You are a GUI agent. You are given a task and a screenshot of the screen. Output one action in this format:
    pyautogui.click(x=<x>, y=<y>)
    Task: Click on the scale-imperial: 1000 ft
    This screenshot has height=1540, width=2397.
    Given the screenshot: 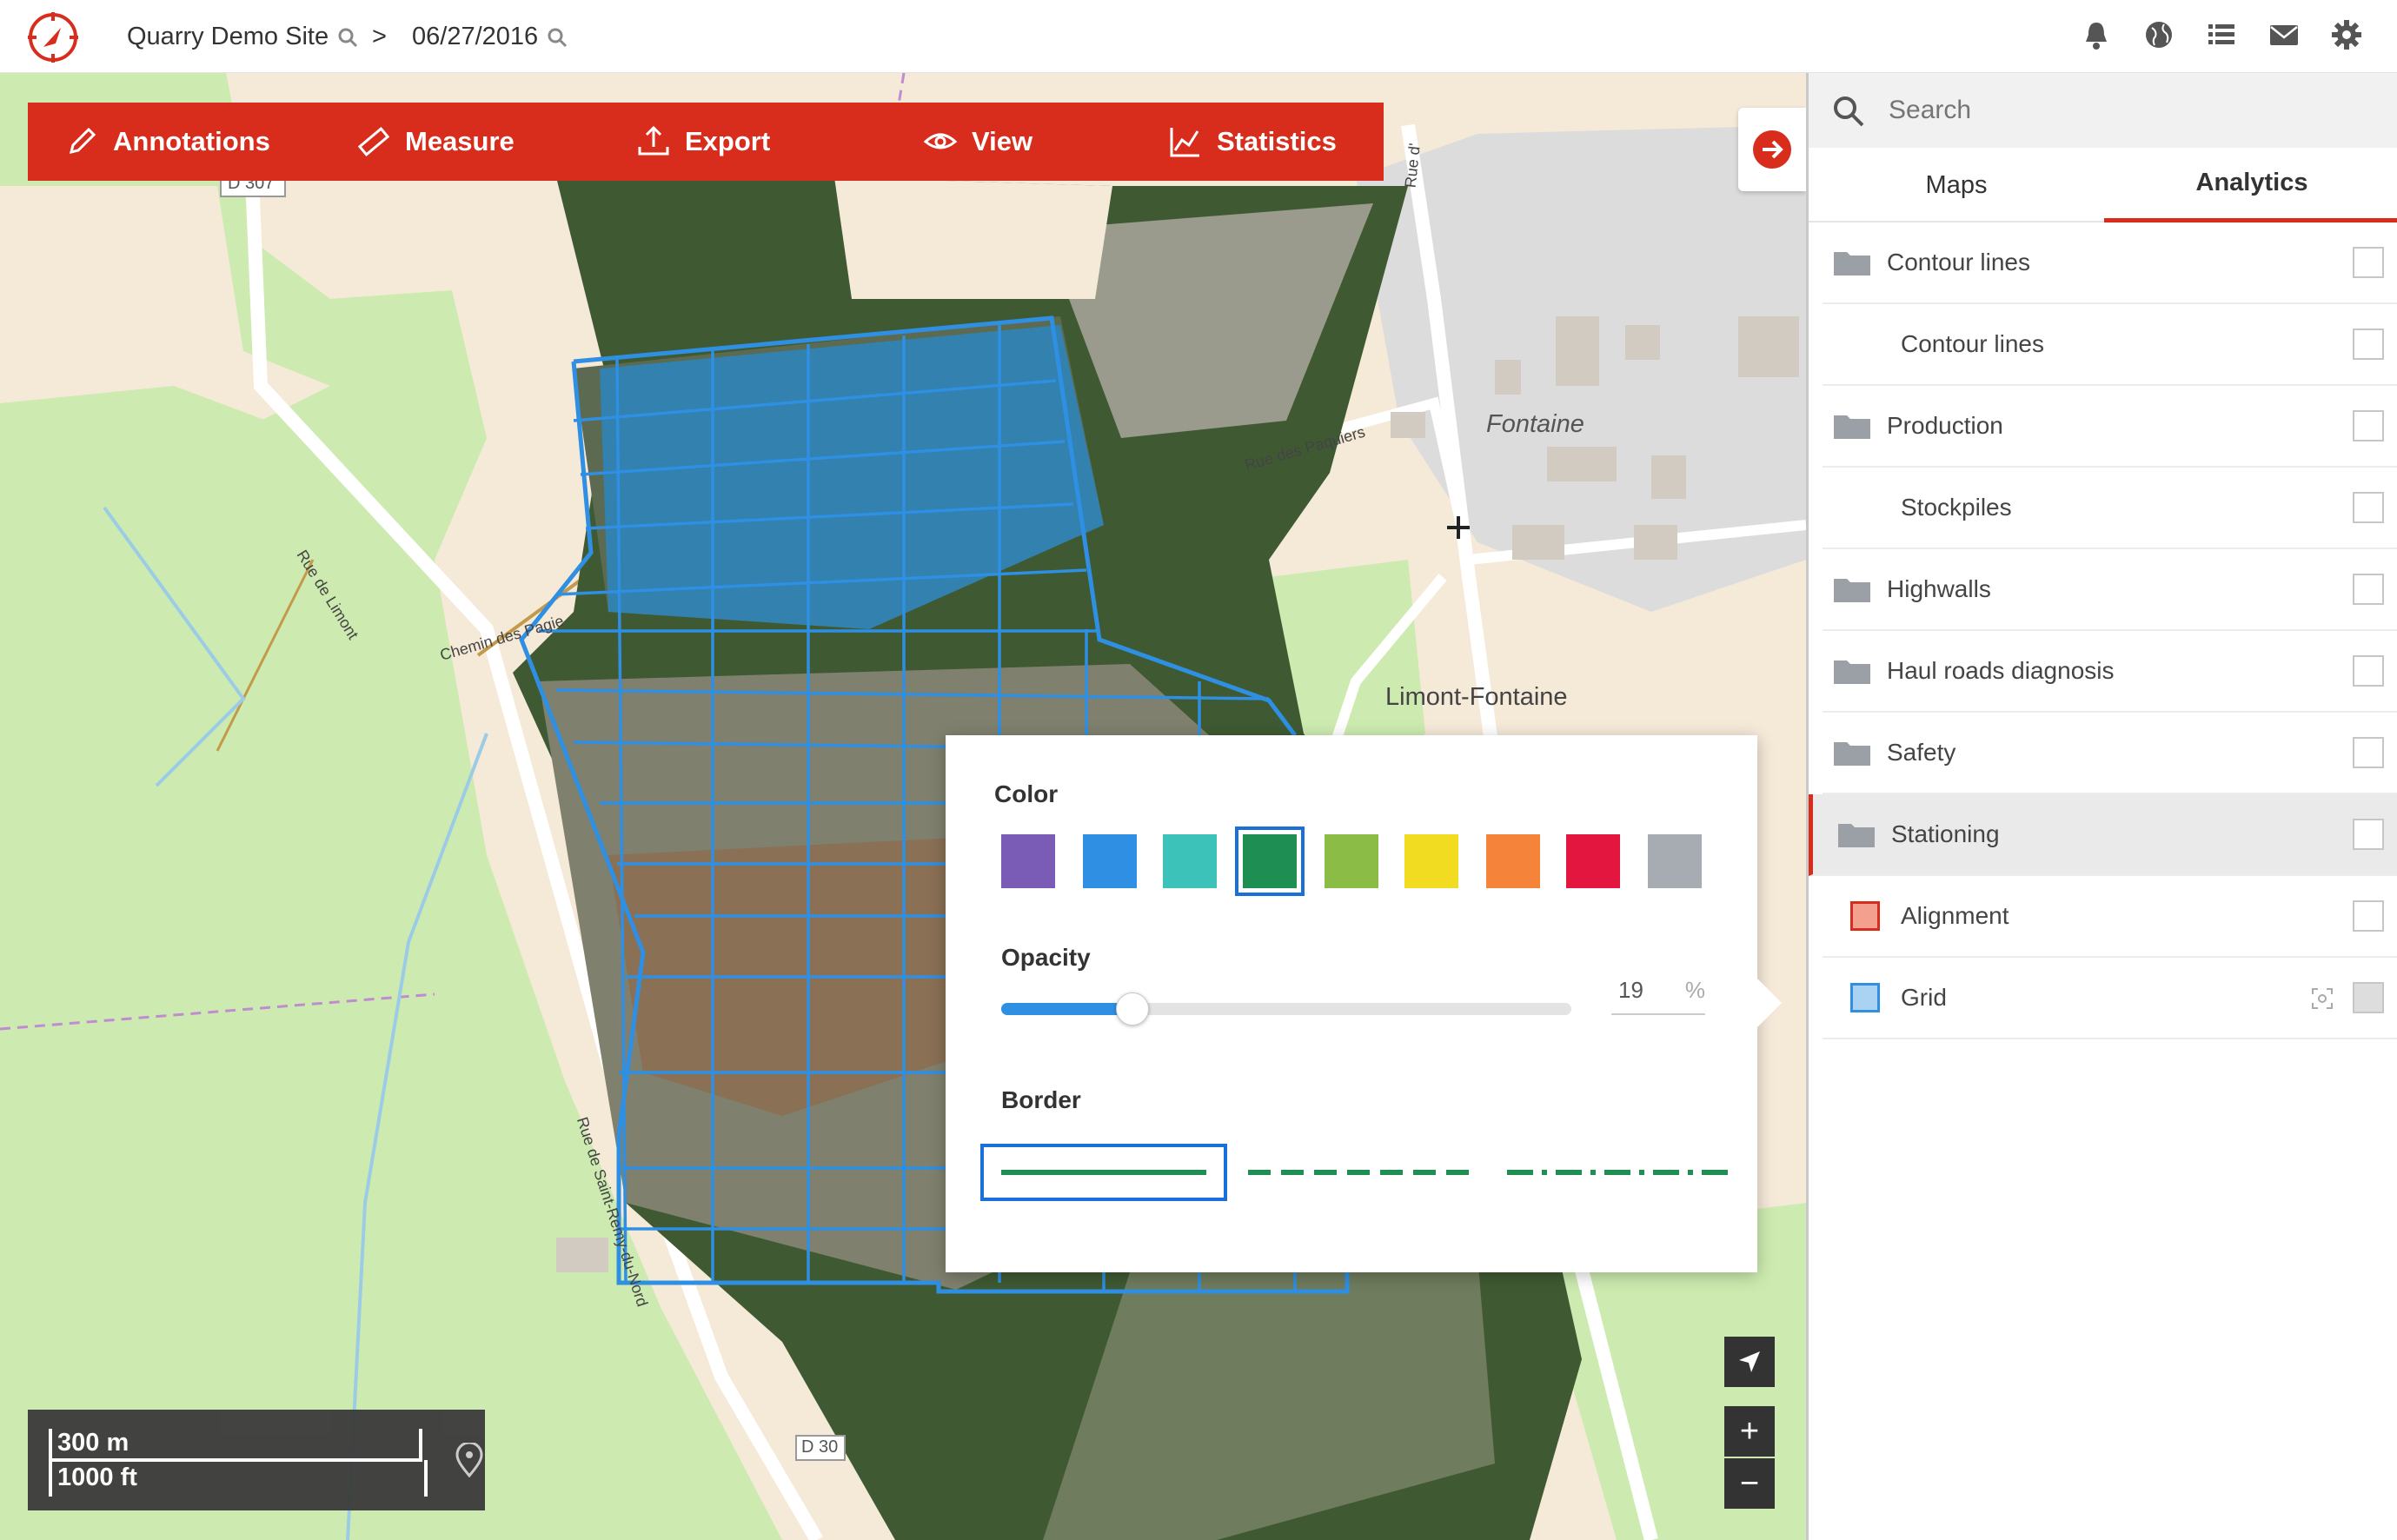 What is the action you would take?
    pyautogui.click(x=97, y=1477)
    